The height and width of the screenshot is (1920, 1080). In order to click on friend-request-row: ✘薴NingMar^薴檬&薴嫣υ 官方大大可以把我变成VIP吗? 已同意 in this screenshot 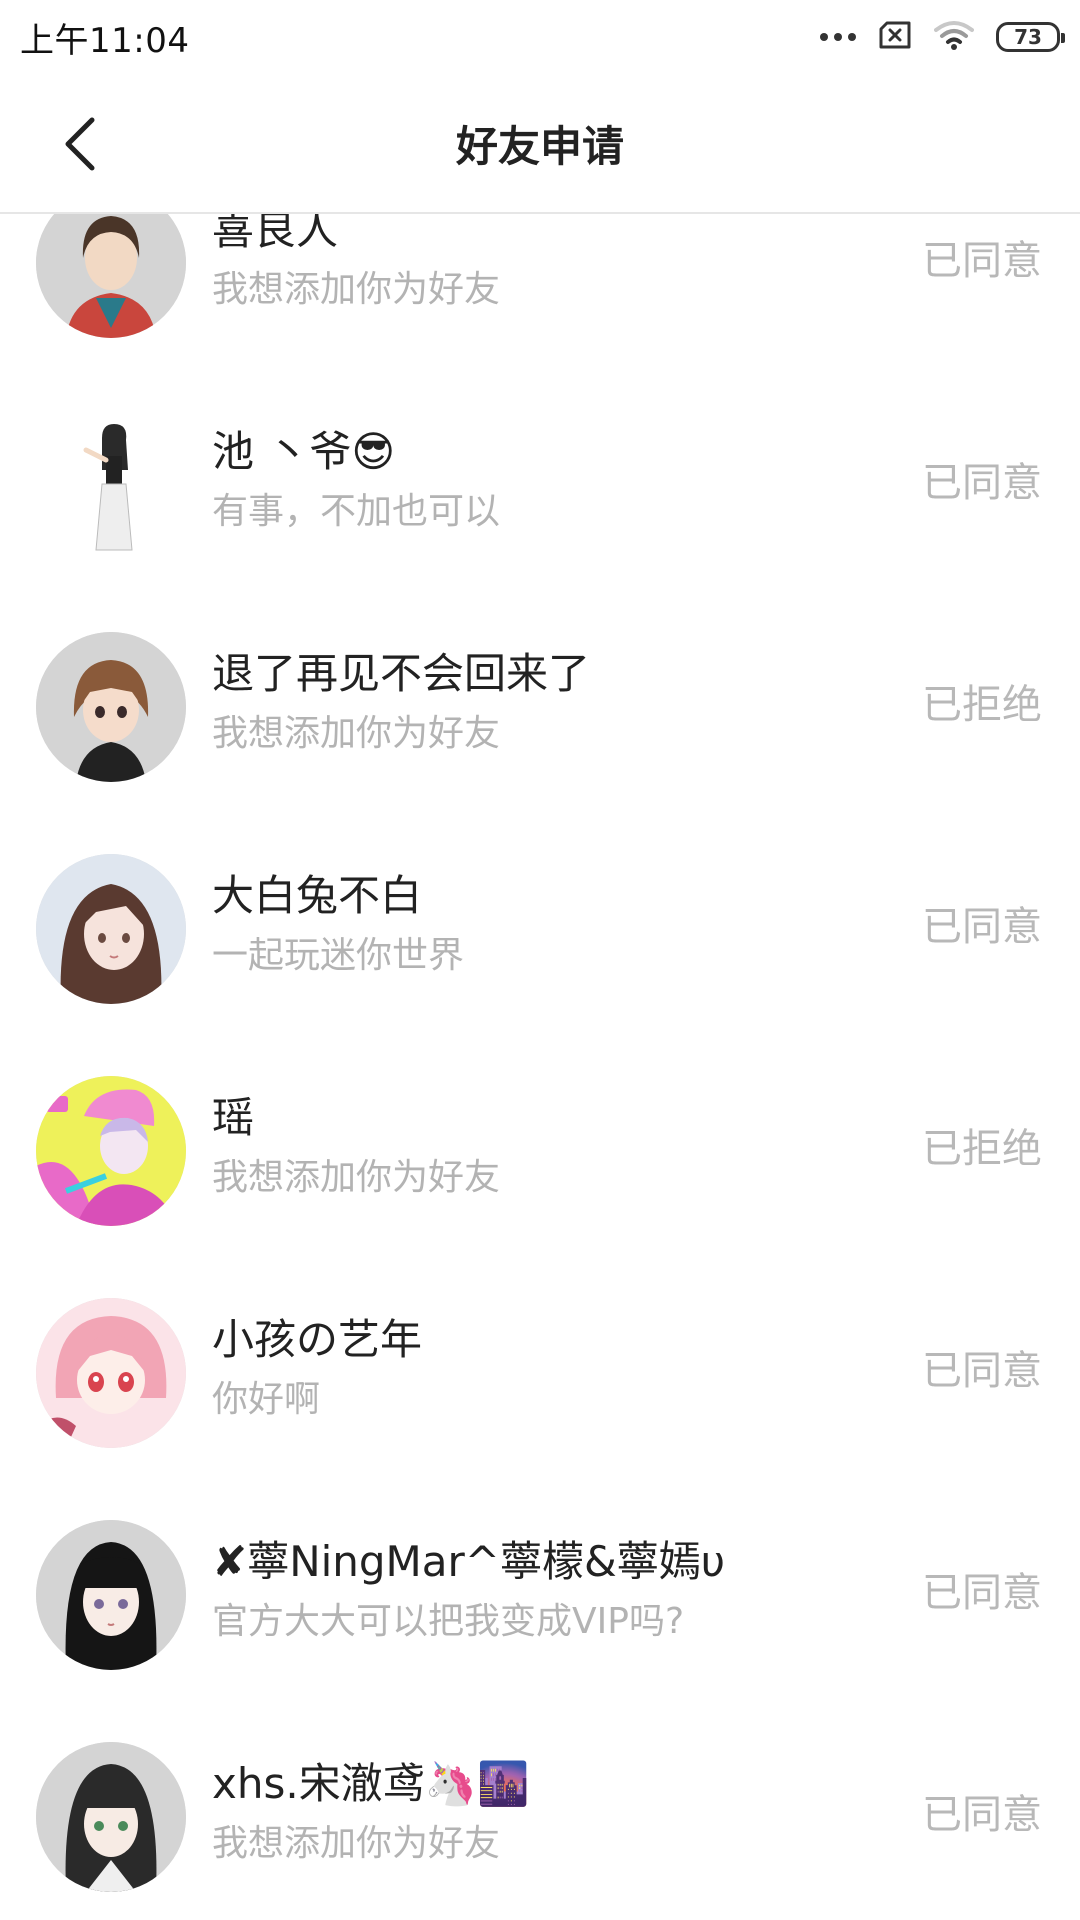, I will do `click(540, 1587)`.